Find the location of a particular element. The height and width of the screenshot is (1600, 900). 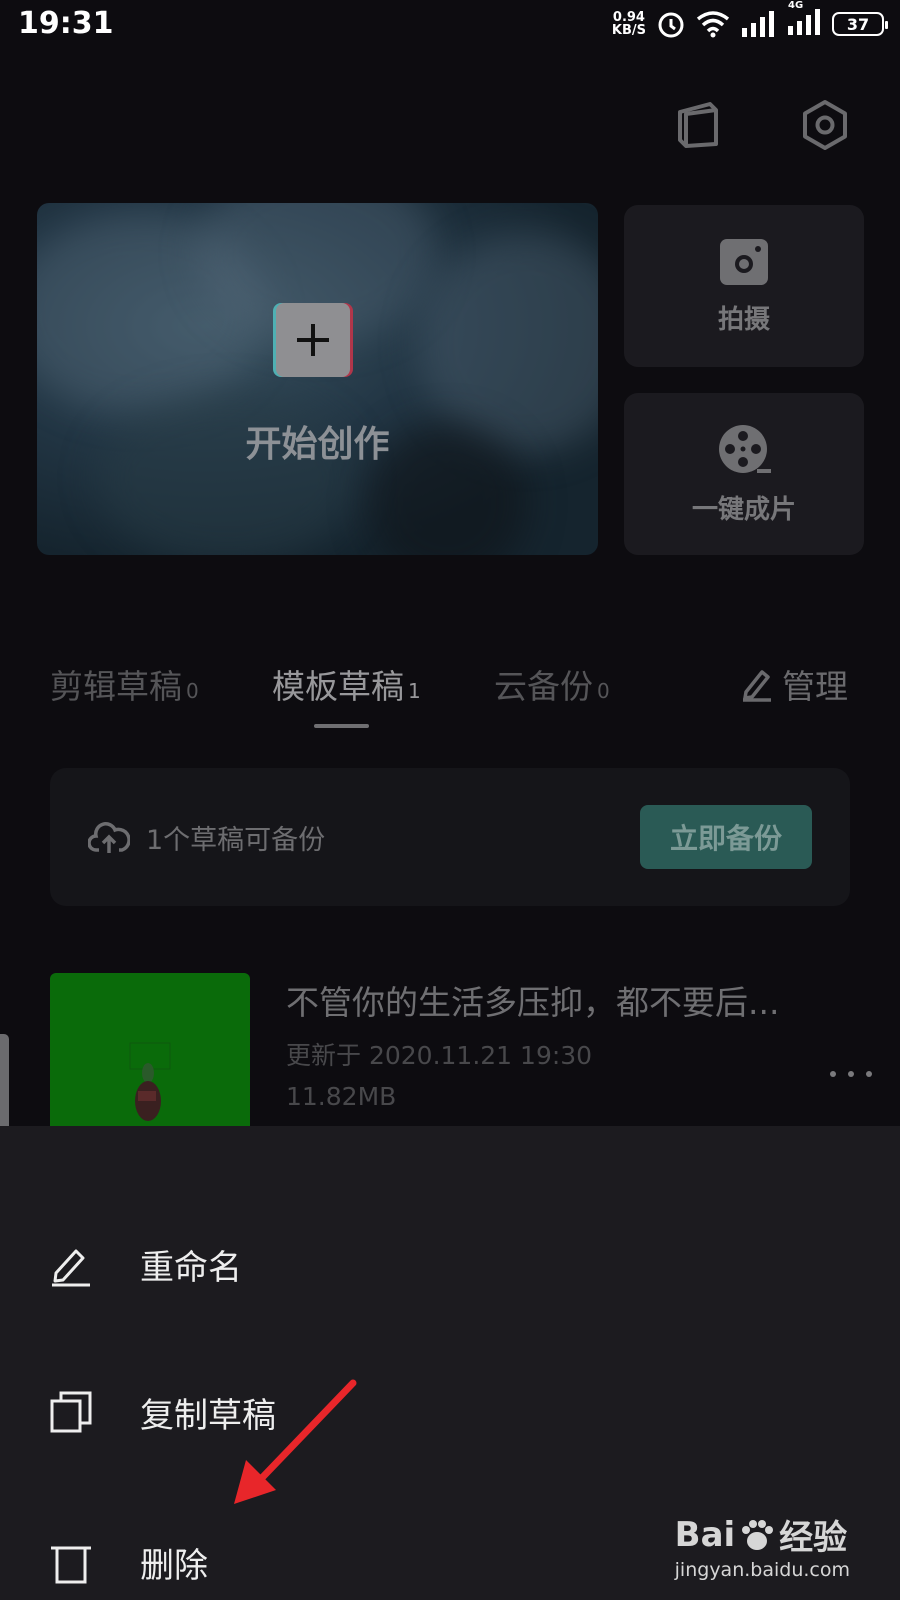

add-project-button is located at coordinates (313, 340).